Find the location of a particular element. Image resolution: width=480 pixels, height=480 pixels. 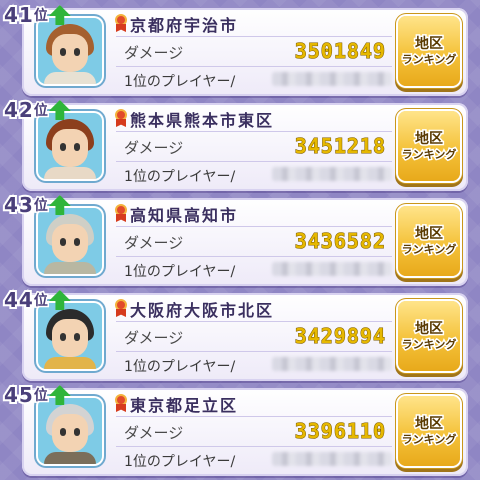

rank-badge: 42 位 is located at coordinates (36, 110).